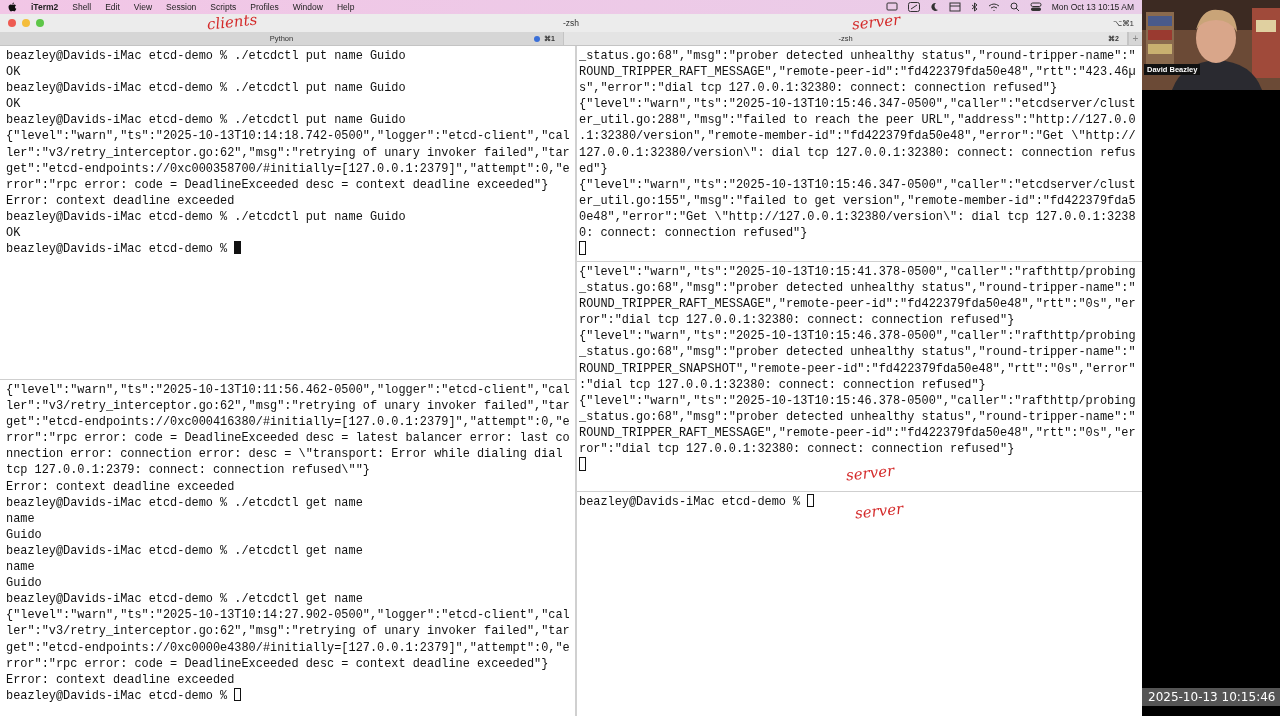 The image size is (1280, 716). Describe the element at coordinates (693, 233) in the screenshot. I see `terminal-line: 0: connect: connection refused"}` at that location.